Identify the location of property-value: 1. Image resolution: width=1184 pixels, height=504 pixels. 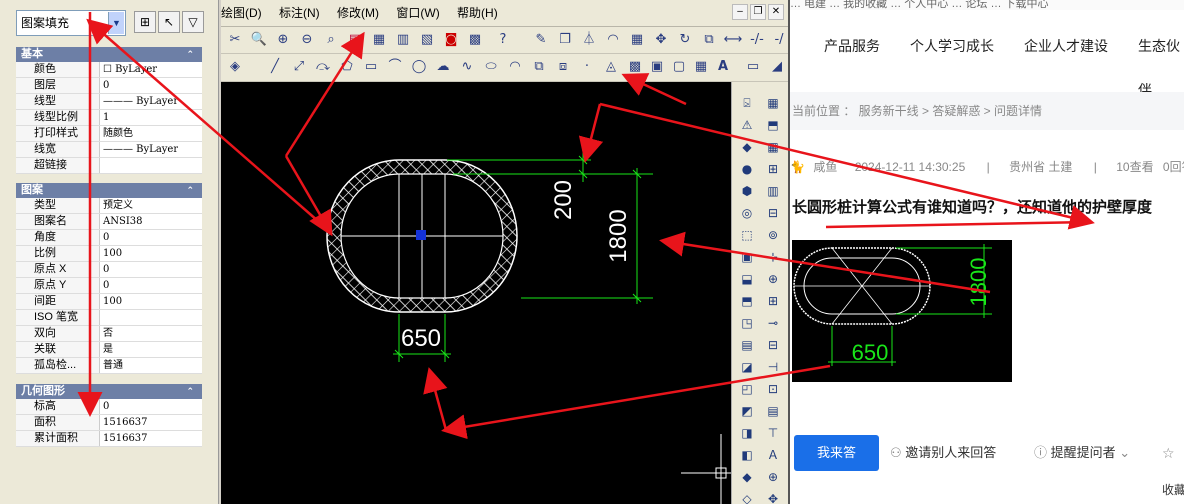
(104, 117).